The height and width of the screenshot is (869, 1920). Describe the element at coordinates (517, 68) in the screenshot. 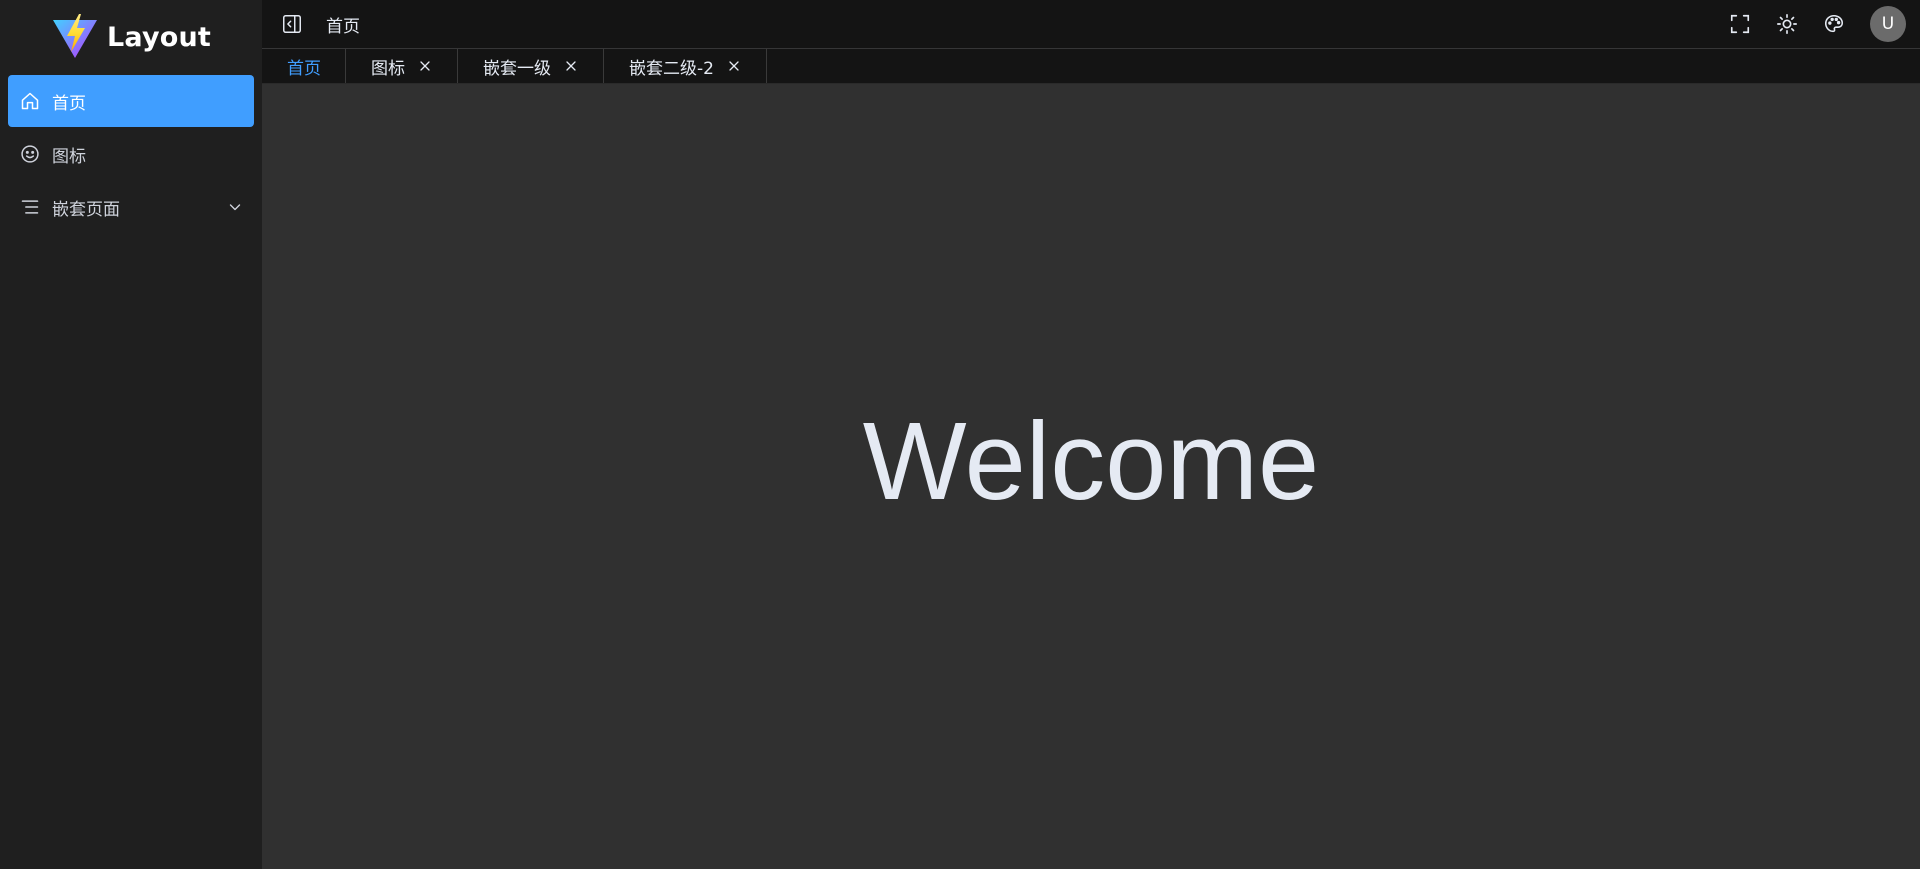

I see `tab-label: 嵌套一级` at that location.